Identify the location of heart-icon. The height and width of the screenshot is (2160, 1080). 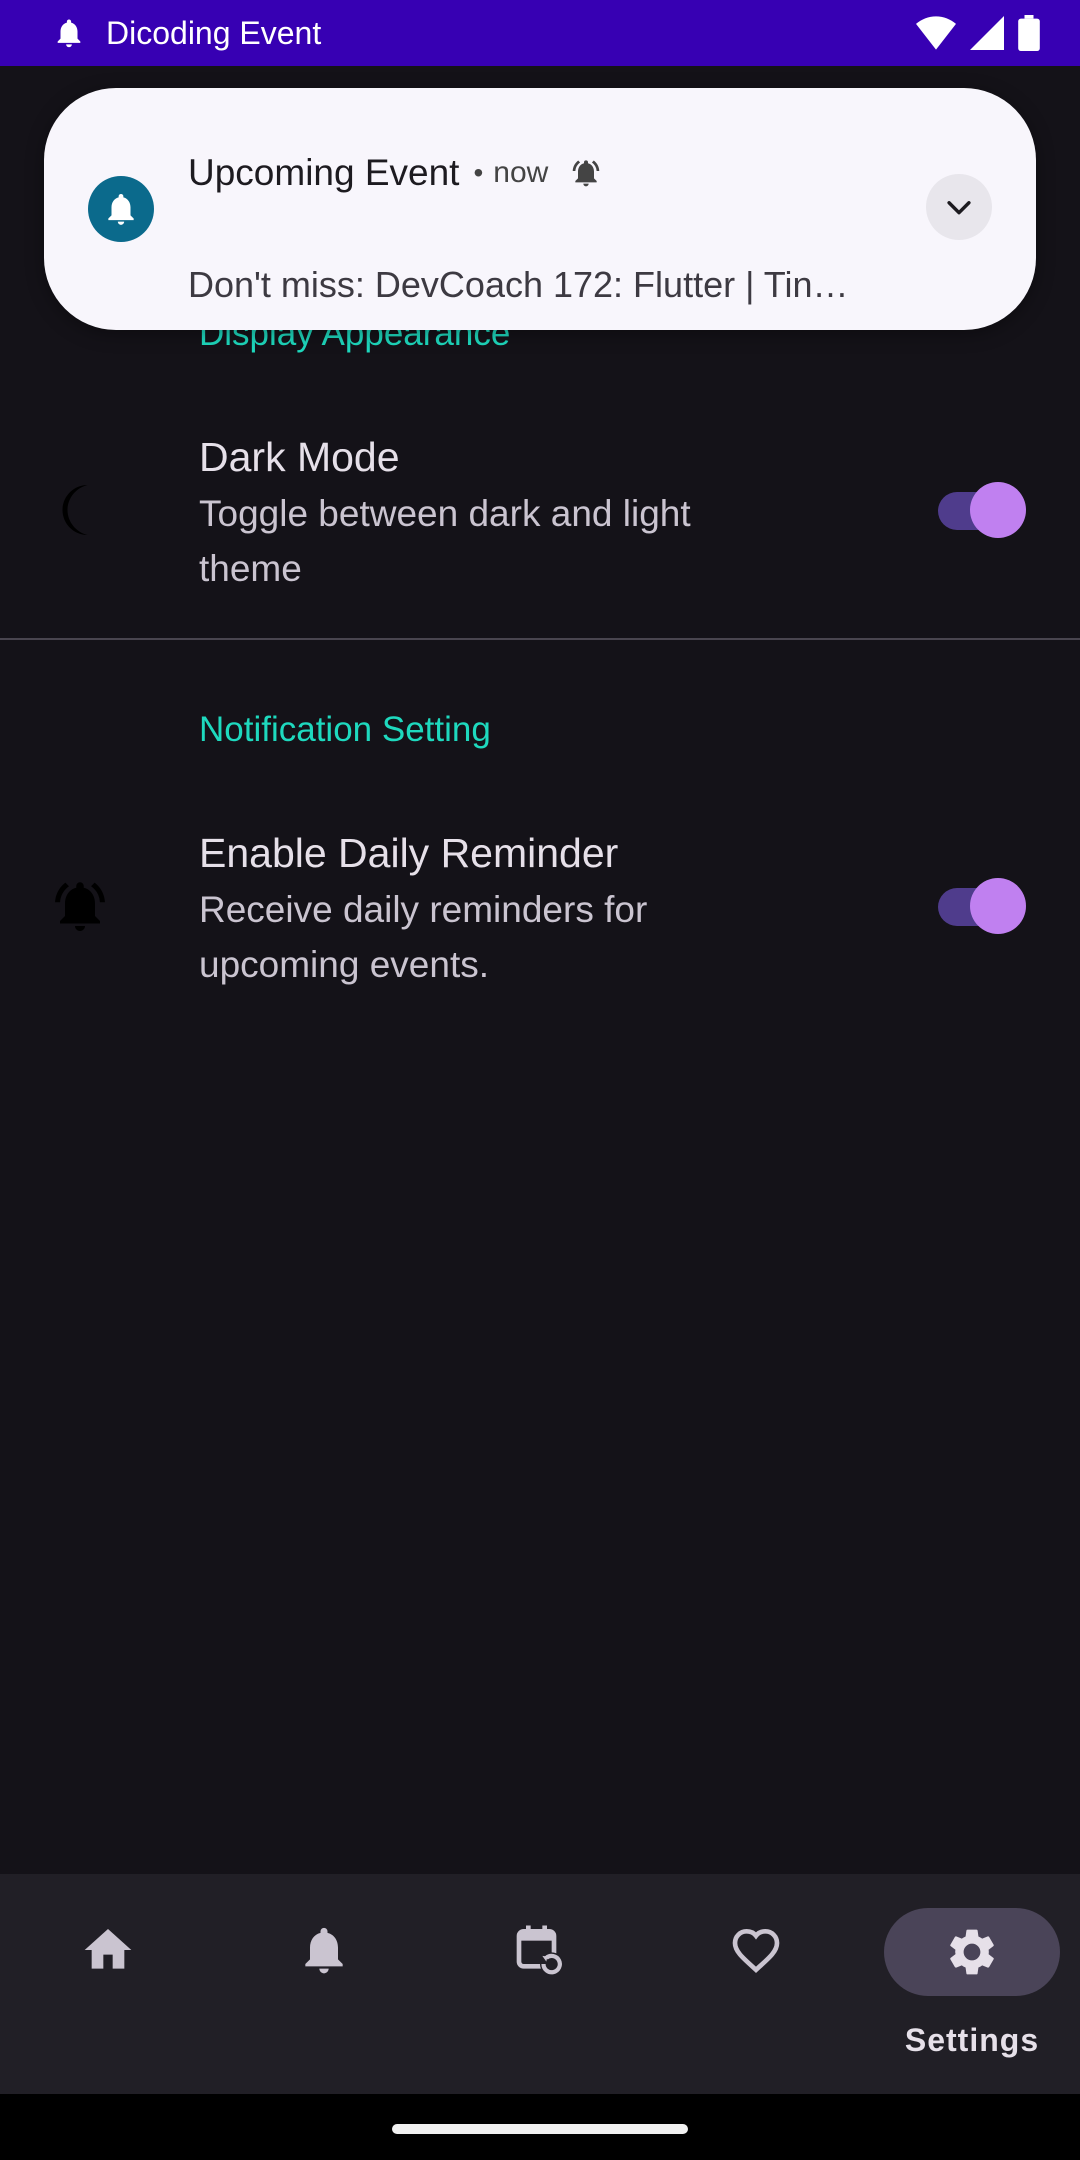
(756, 1951).